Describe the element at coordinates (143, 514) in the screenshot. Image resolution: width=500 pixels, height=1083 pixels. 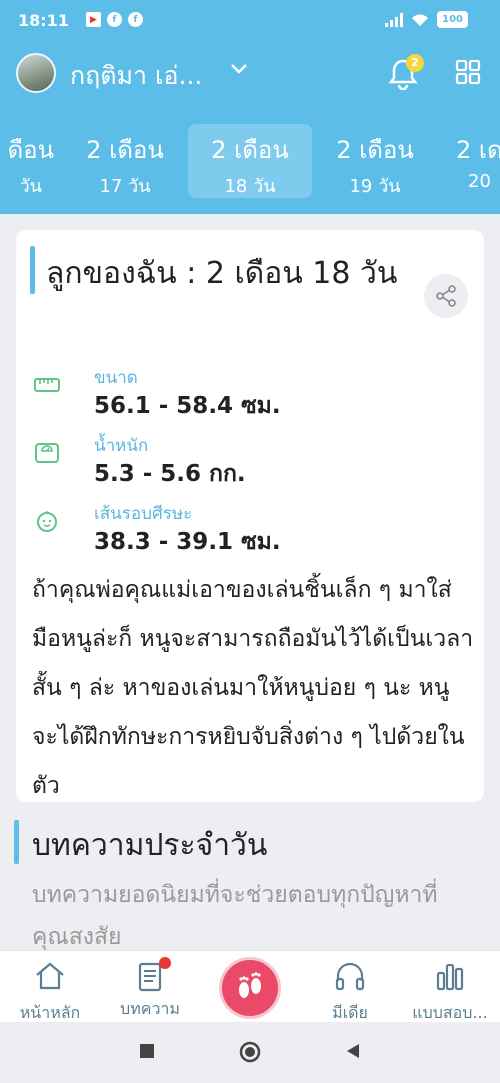
I see `stat-label: เส้นรอบศีรษะ` at that location.